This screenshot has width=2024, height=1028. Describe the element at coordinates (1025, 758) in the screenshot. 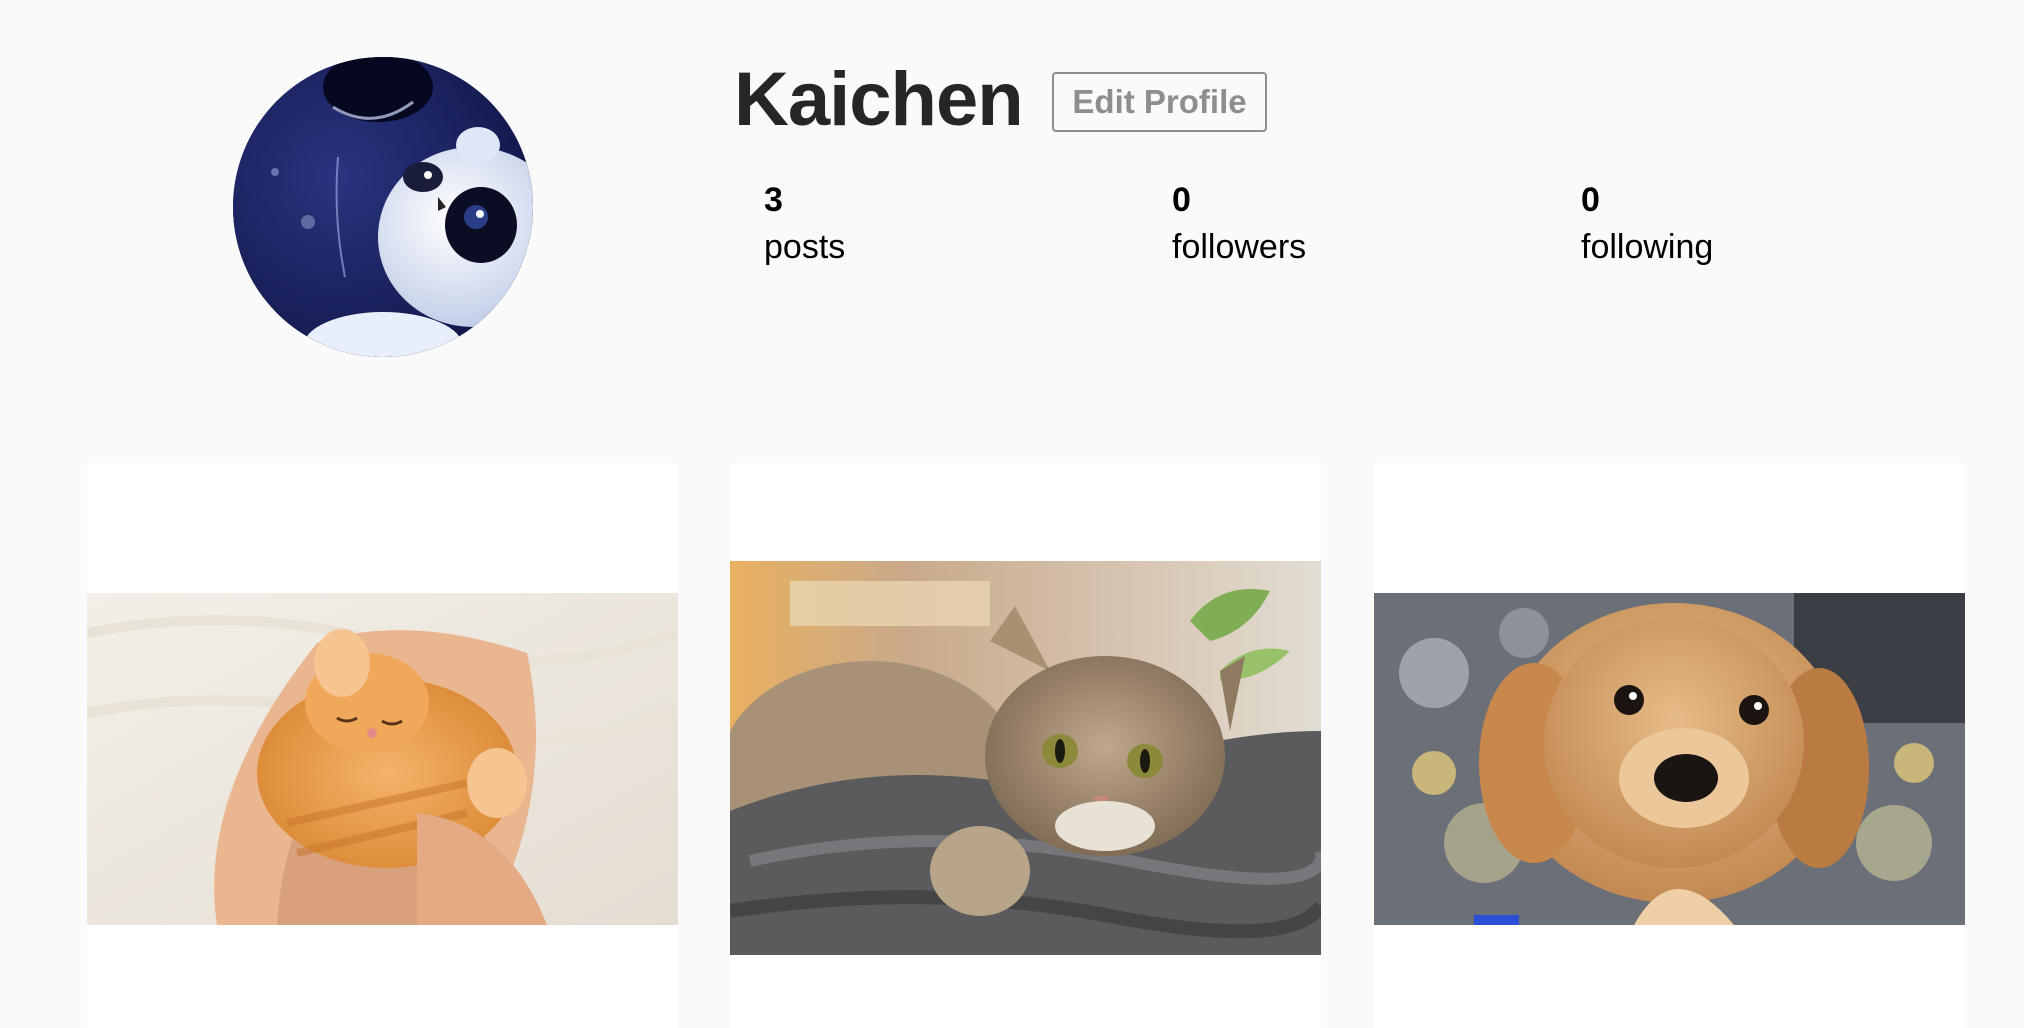

I see `tabby-cat-photo` at that location.